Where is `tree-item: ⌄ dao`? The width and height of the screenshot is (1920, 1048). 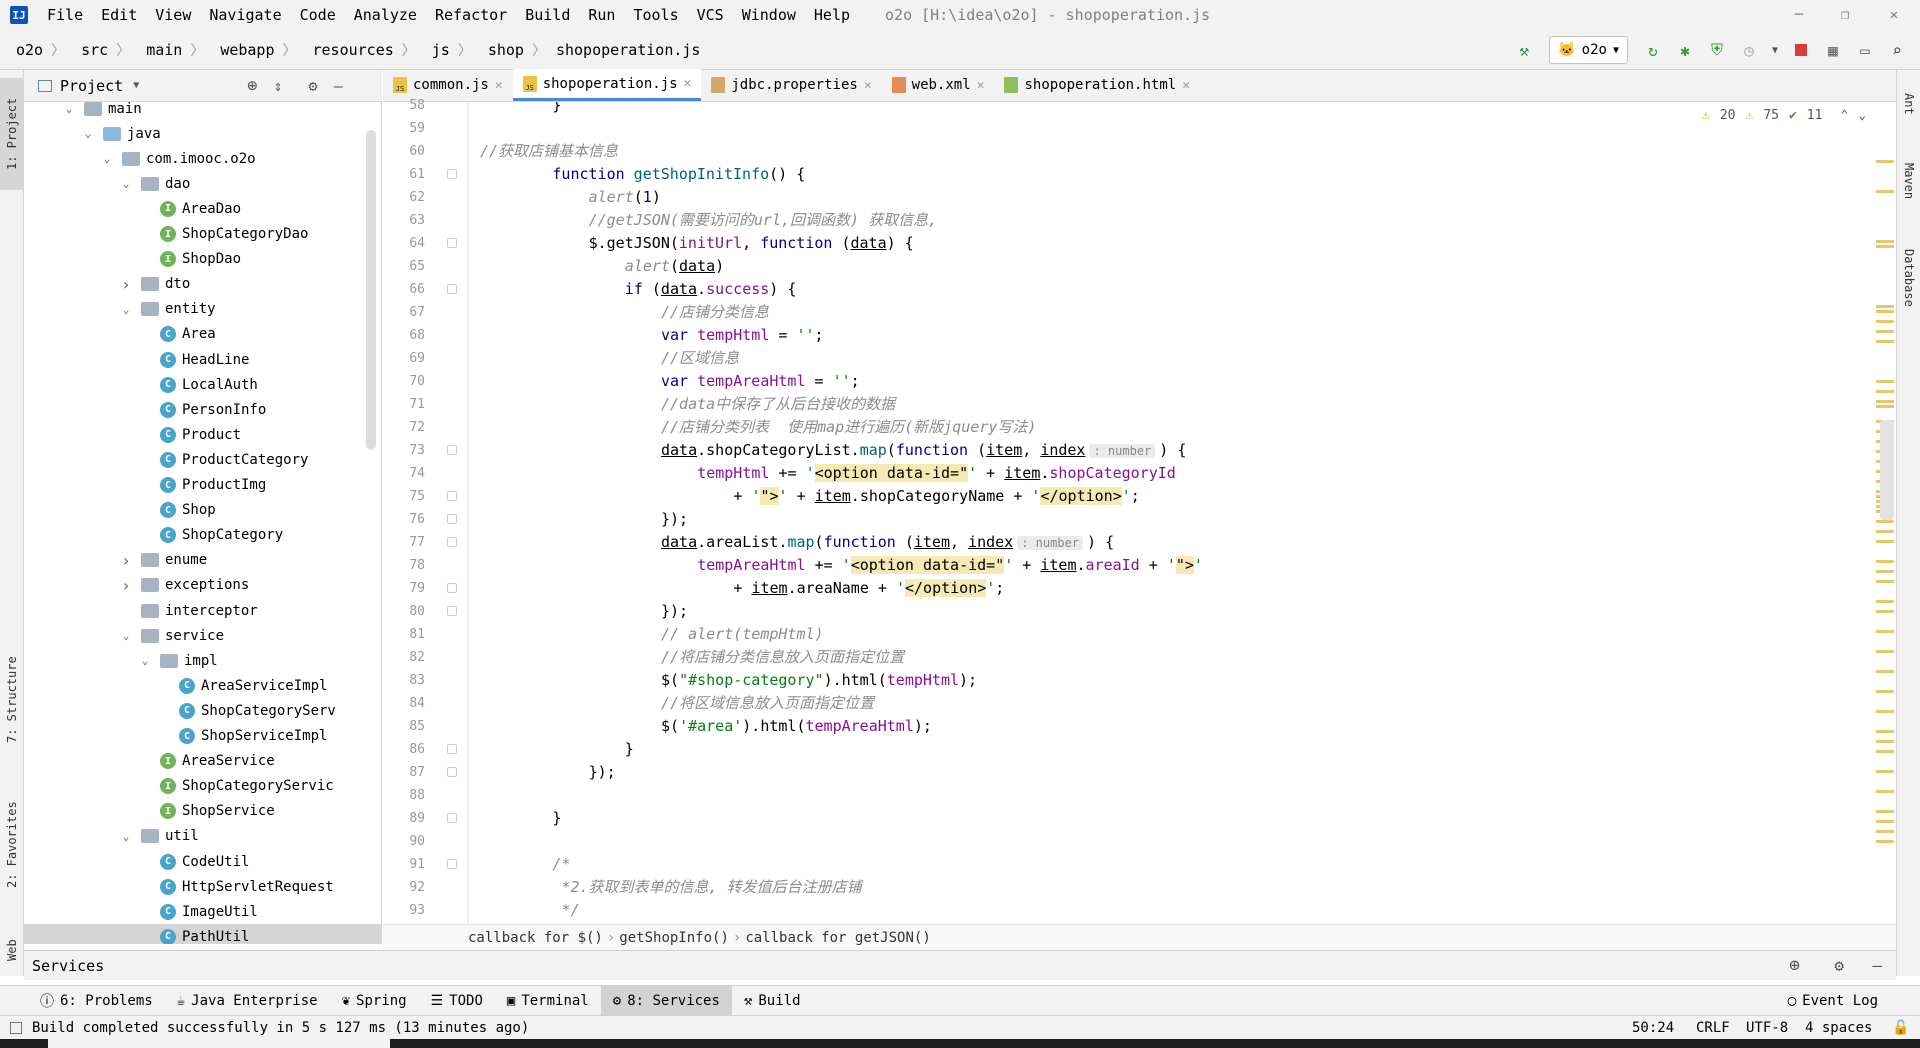
tree-item: ⌄ dao is located at coordinates (155, 183).